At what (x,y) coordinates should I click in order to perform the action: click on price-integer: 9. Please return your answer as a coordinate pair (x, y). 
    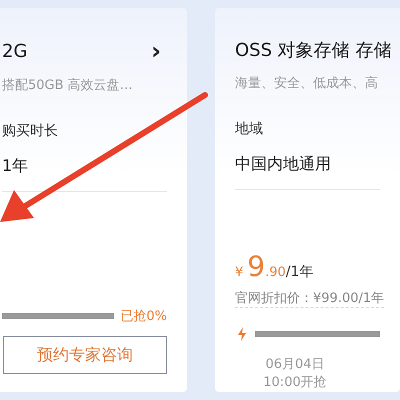
    Looking at the image, I should click on (256, 266).